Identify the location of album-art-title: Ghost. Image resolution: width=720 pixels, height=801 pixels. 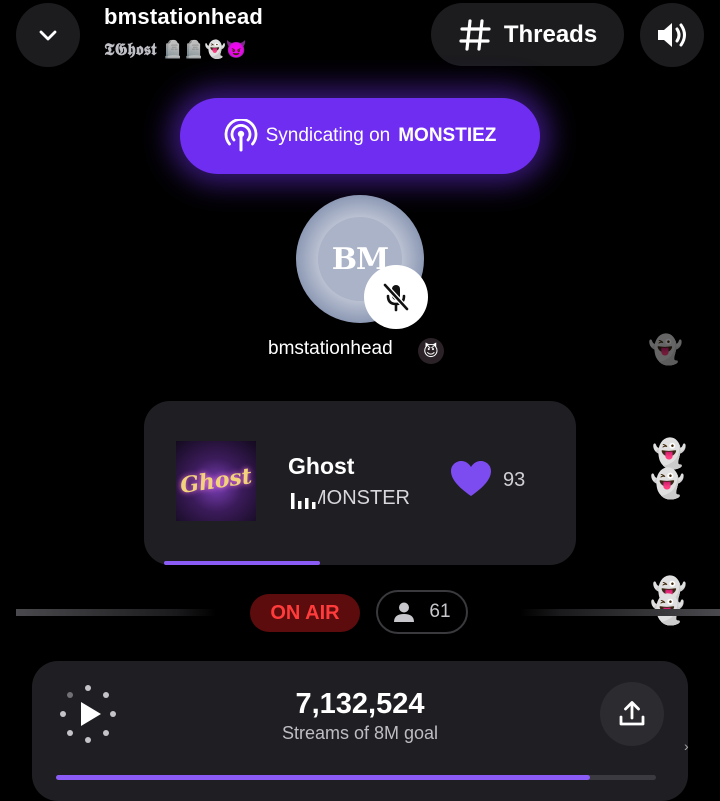
(216, 481).